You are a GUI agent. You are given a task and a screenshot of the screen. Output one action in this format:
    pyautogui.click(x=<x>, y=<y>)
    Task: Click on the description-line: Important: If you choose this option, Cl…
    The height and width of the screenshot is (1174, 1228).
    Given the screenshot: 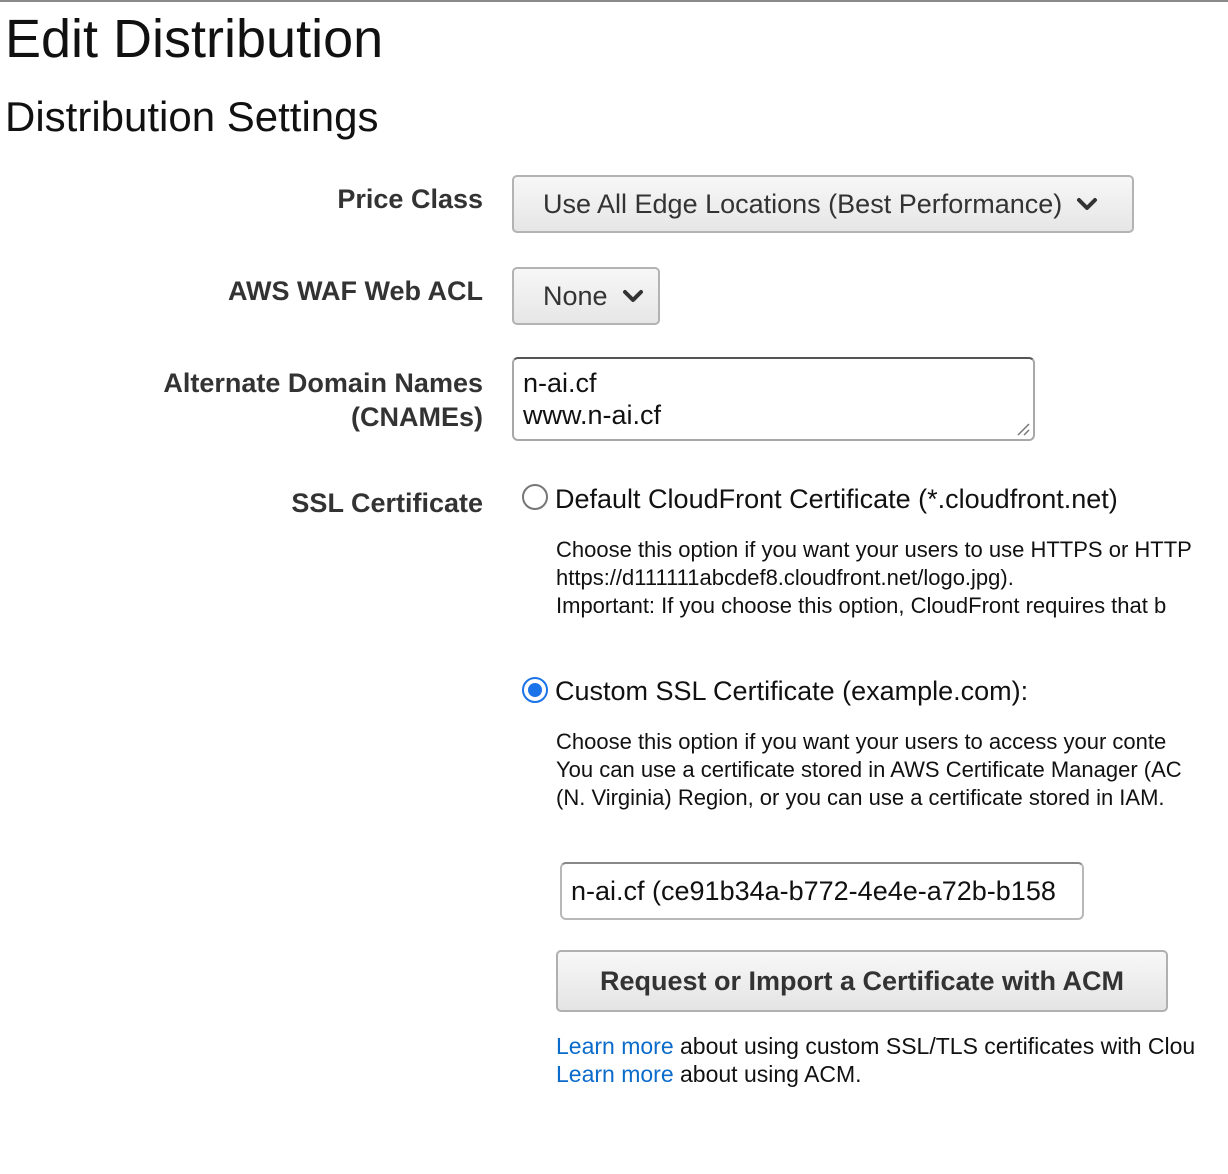 What is the action you would take?
    pyautogui.click(x=861, y=605)
    